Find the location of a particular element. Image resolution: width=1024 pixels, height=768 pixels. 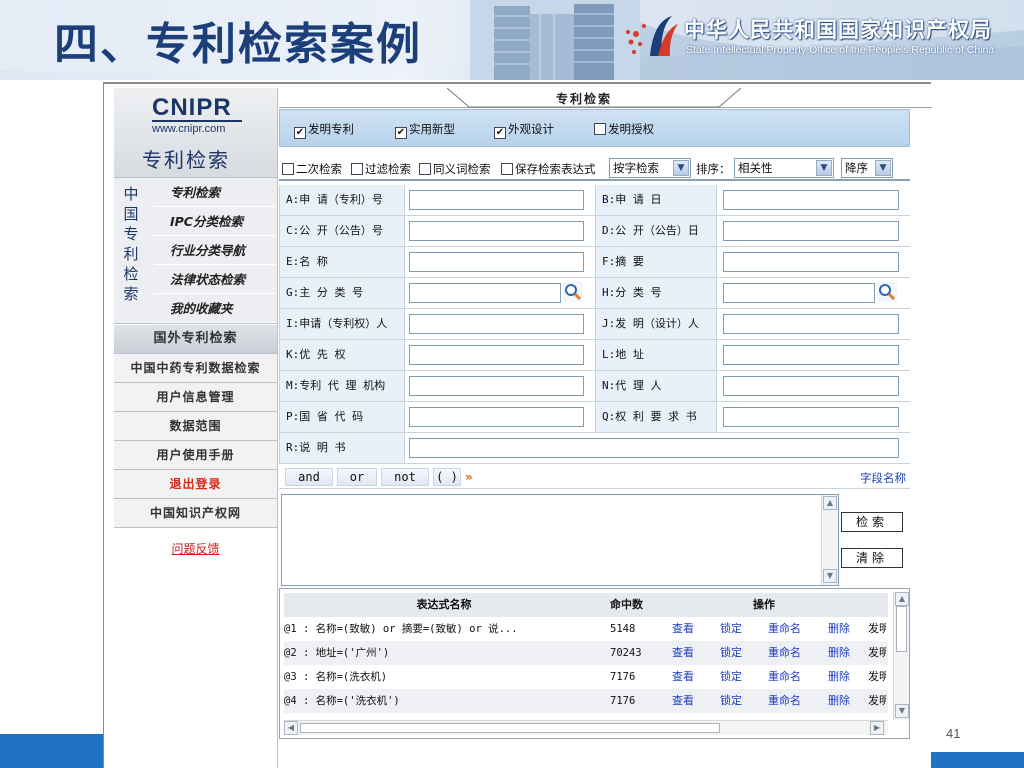

select-value: 相关性 is located at coordinates (755, 168).